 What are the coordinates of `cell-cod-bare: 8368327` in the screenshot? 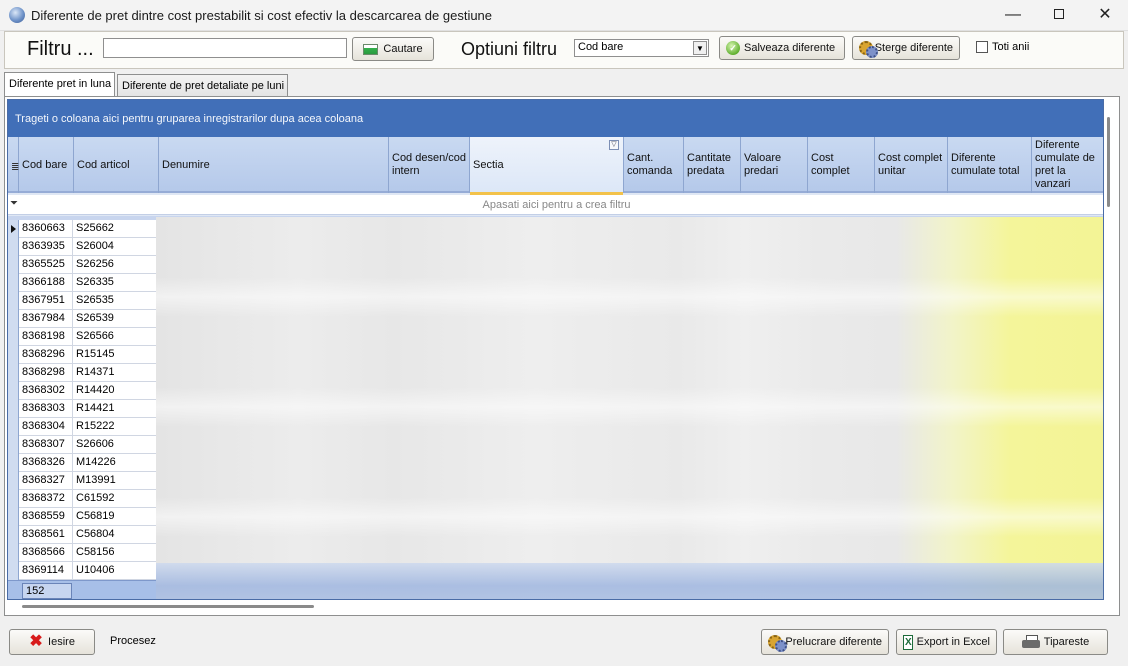 It's located at (46, 480).